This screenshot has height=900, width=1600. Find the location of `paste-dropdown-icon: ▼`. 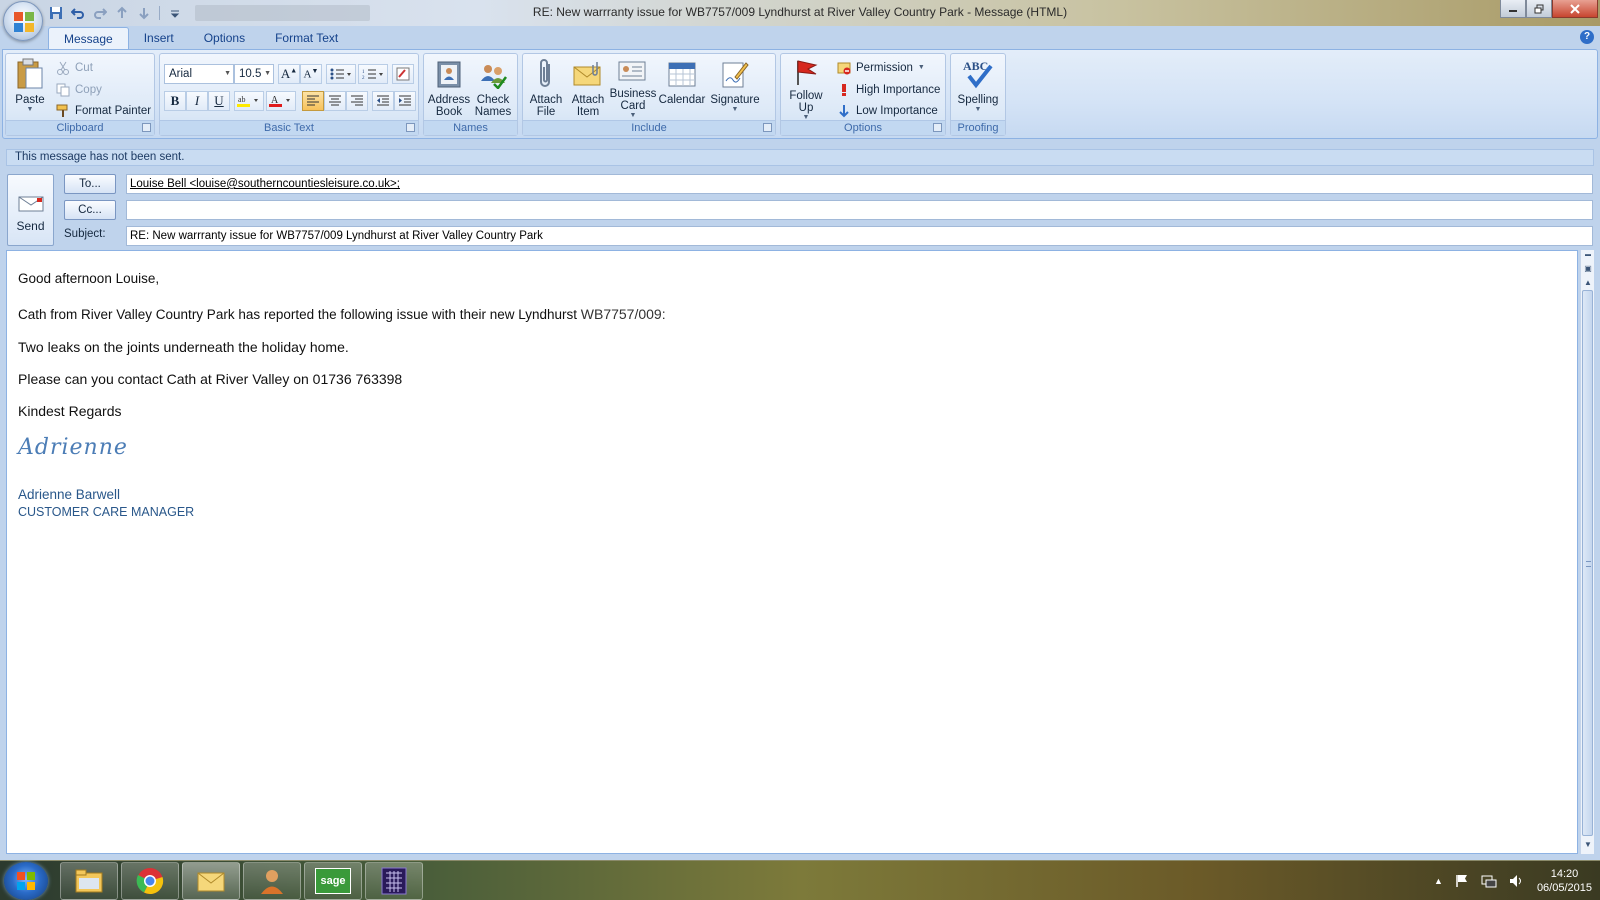

paste-dropdown-icon: ▼ is located at coordinates (30, 109).